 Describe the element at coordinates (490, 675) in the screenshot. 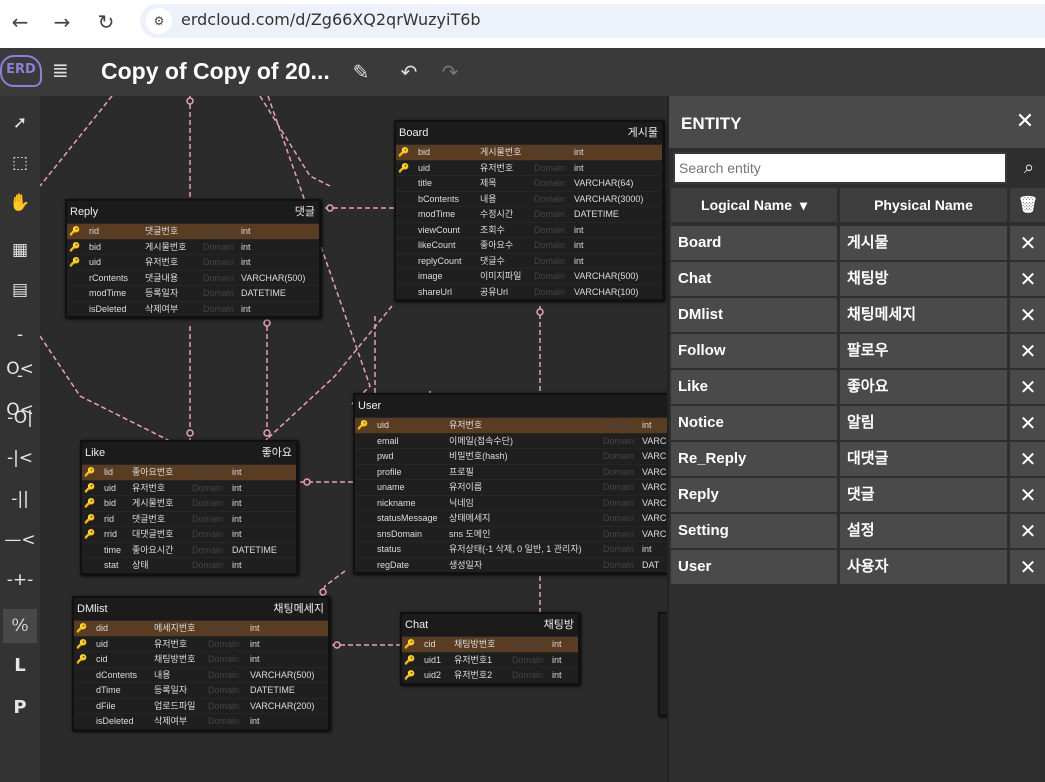

I see `table-row: 🔑 uid2 유저번호2 Domain int` at that location.